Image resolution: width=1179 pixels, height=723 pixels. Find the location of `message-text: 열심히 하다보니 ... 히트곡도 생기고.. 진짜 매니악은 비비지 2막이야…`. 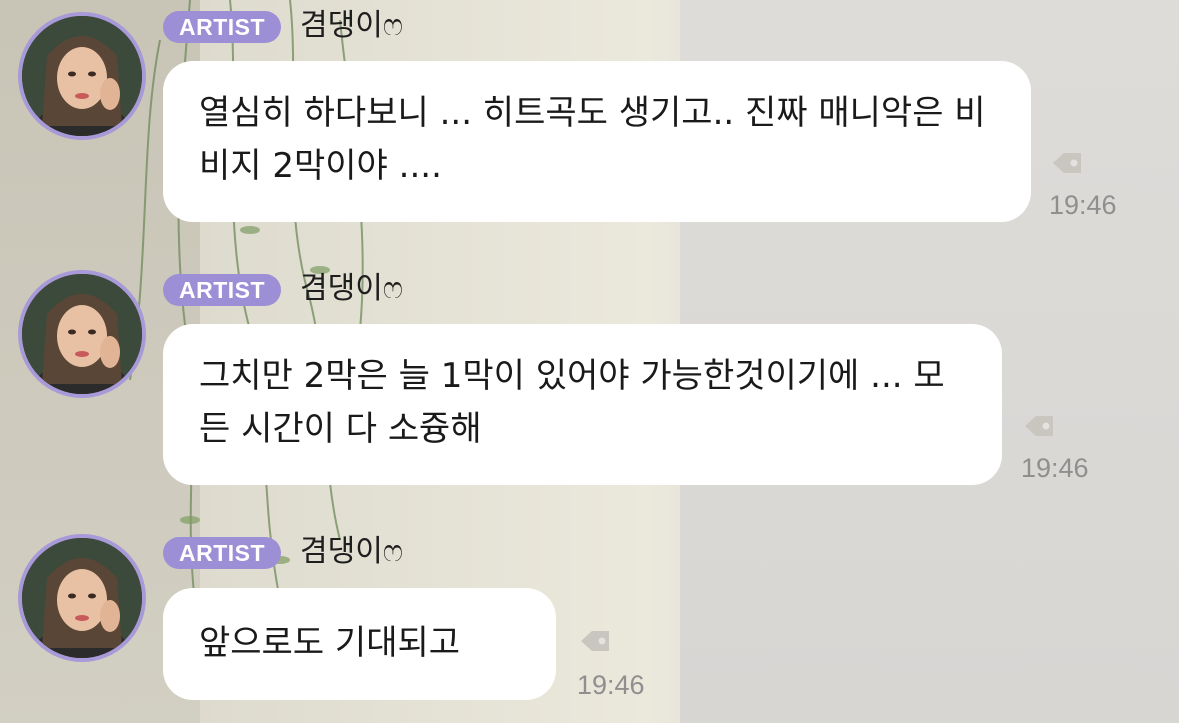

message-text: 열심히 하다보니 ... 히트곡도 생기고.. 진짜 매니악은 비비지 2막이야… is located at coordinates (592, 139).